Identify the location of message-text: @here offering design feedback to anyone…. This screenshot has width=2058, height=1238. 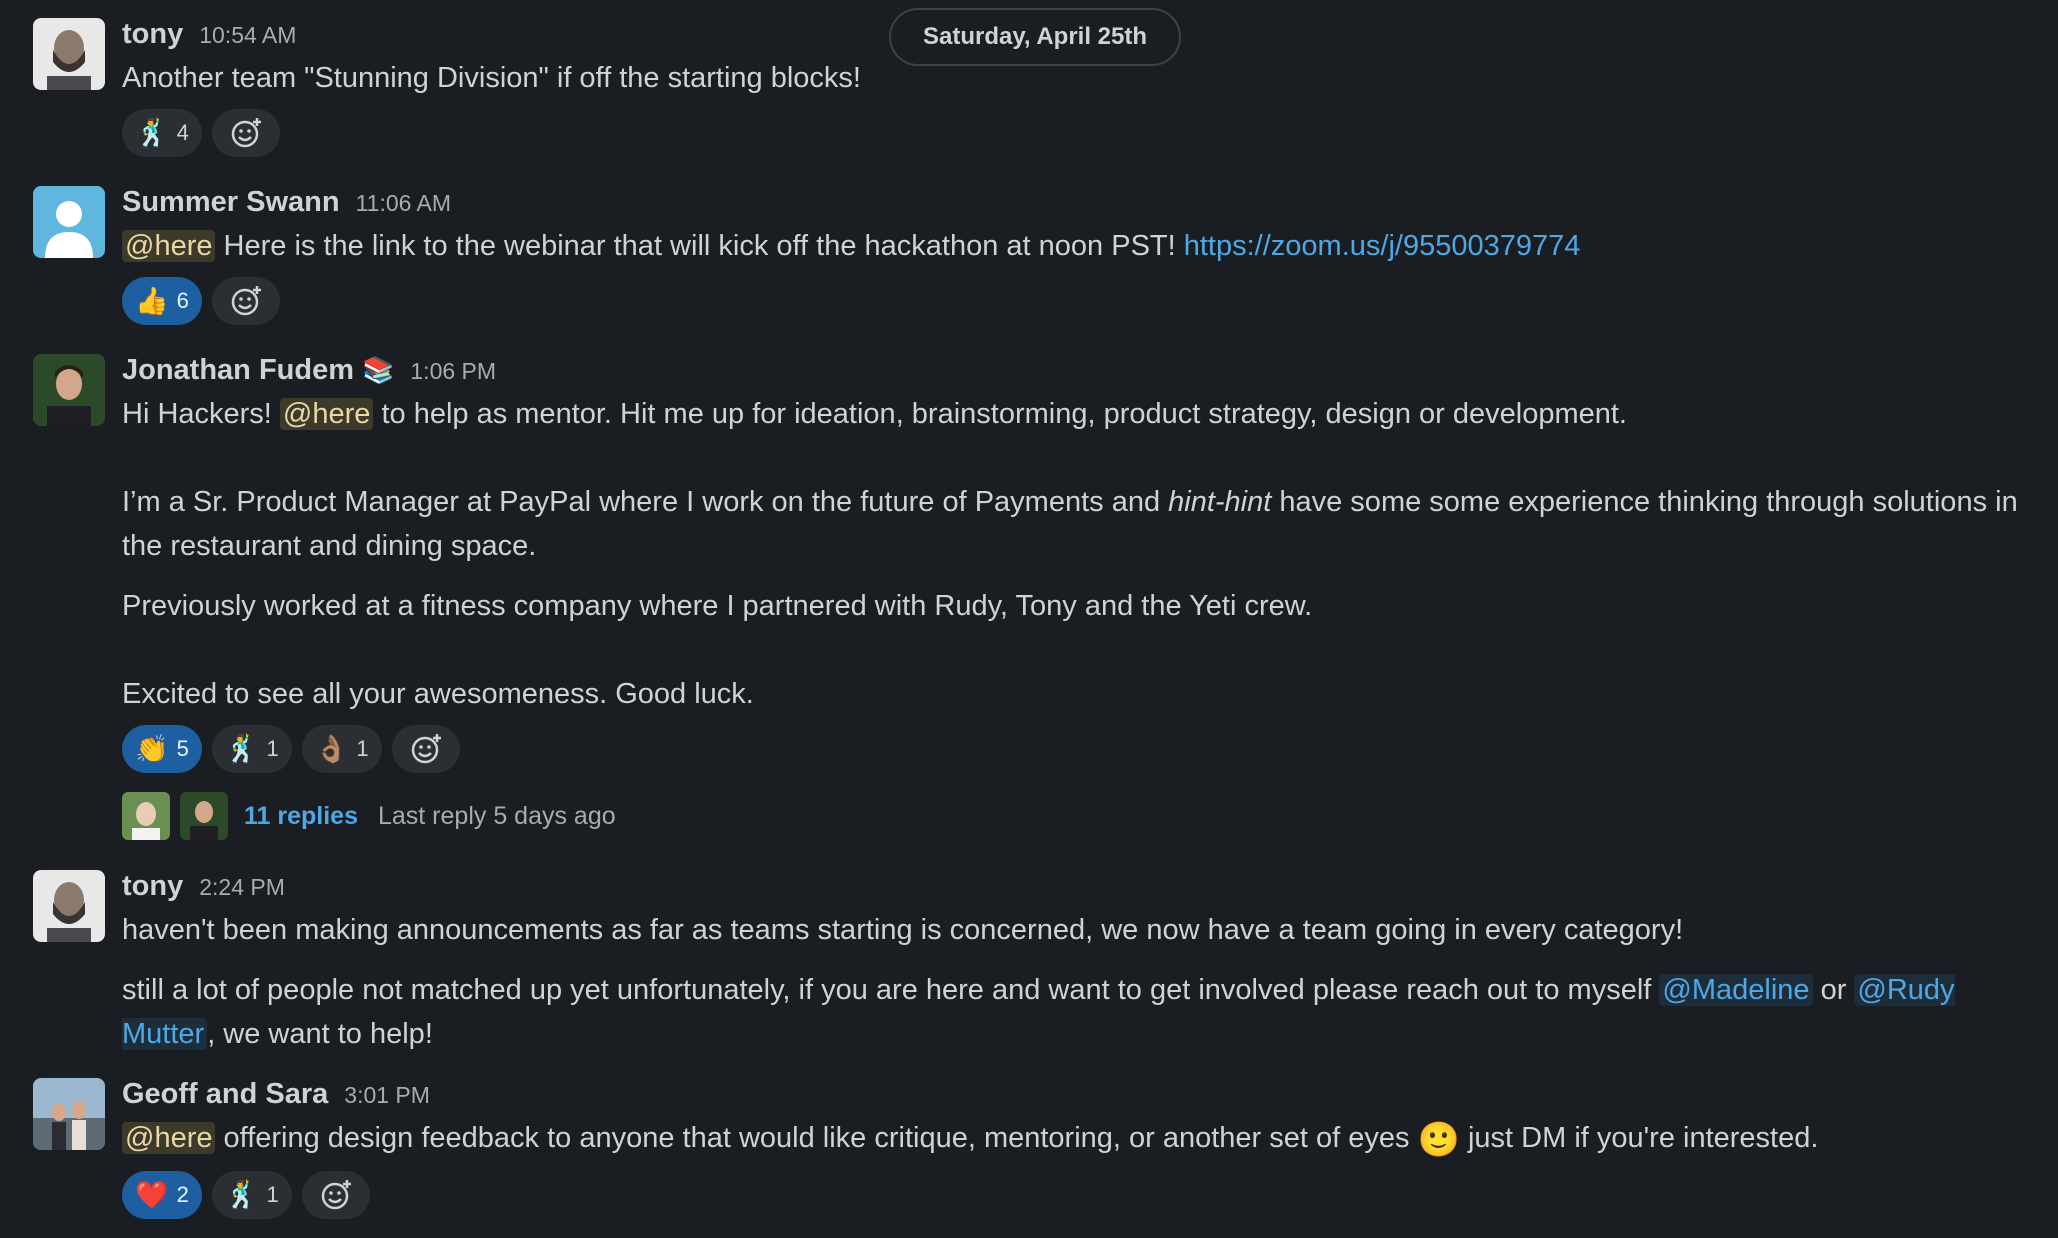
(1080, 1139).